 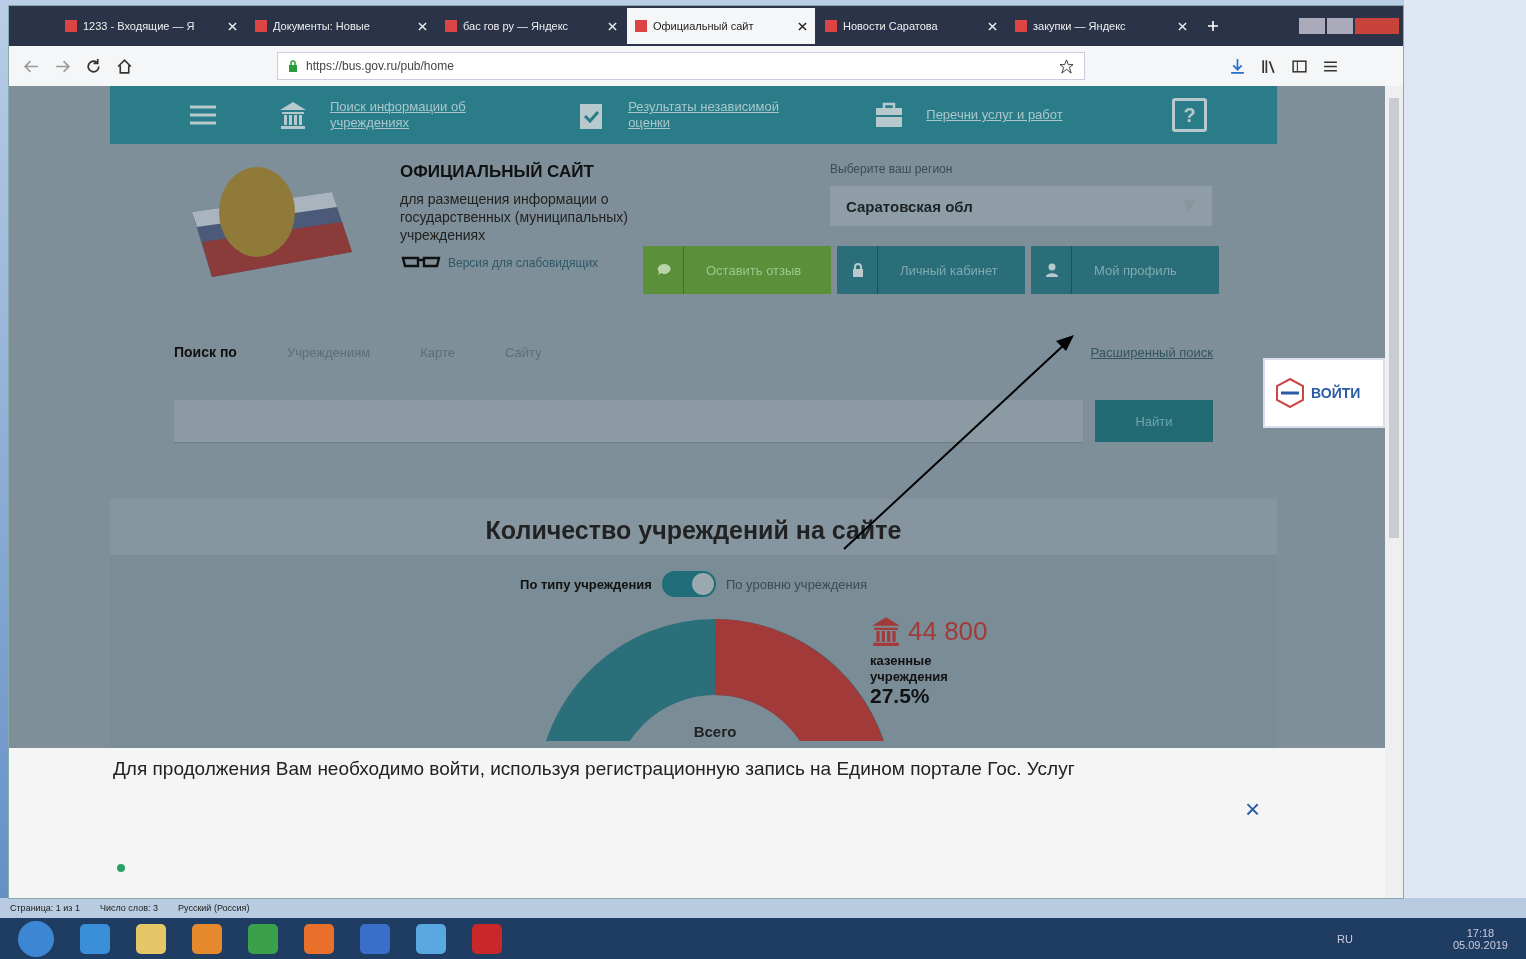 I want to click on banner-message: Для продолжения Вам необходимо войти, используя регистрационную запись на Едином портале Гос. Услуг, so click(x=594, y=769).